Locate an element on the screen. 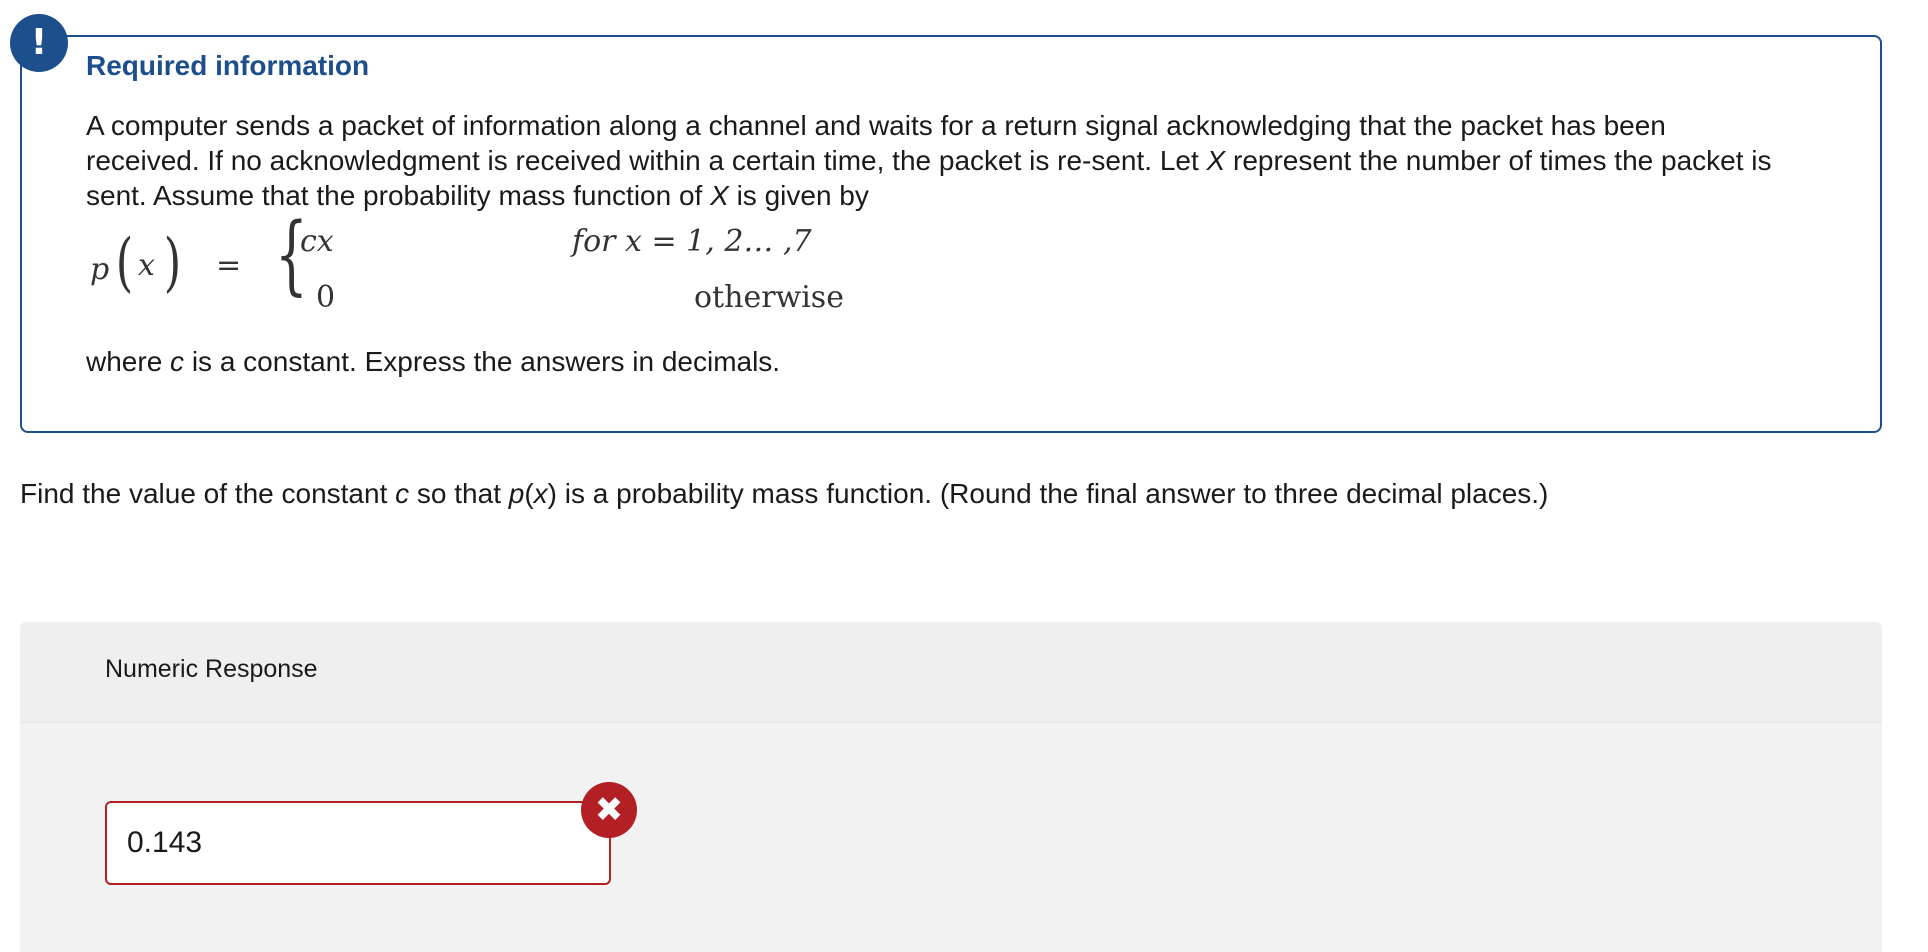 This screenshot has height=952, width=1928. statement-text: is given by is located at coordinates (798, 195).